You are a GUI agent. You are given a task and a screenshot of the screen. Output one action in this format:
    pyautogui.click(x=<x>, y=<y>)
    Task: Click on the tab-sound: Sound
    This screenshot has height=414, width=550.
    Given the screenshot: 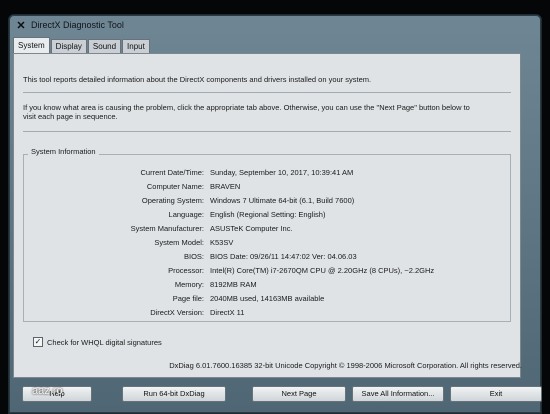 What is the action you would take?
    pyautogui.click(x=104, y=46)
    